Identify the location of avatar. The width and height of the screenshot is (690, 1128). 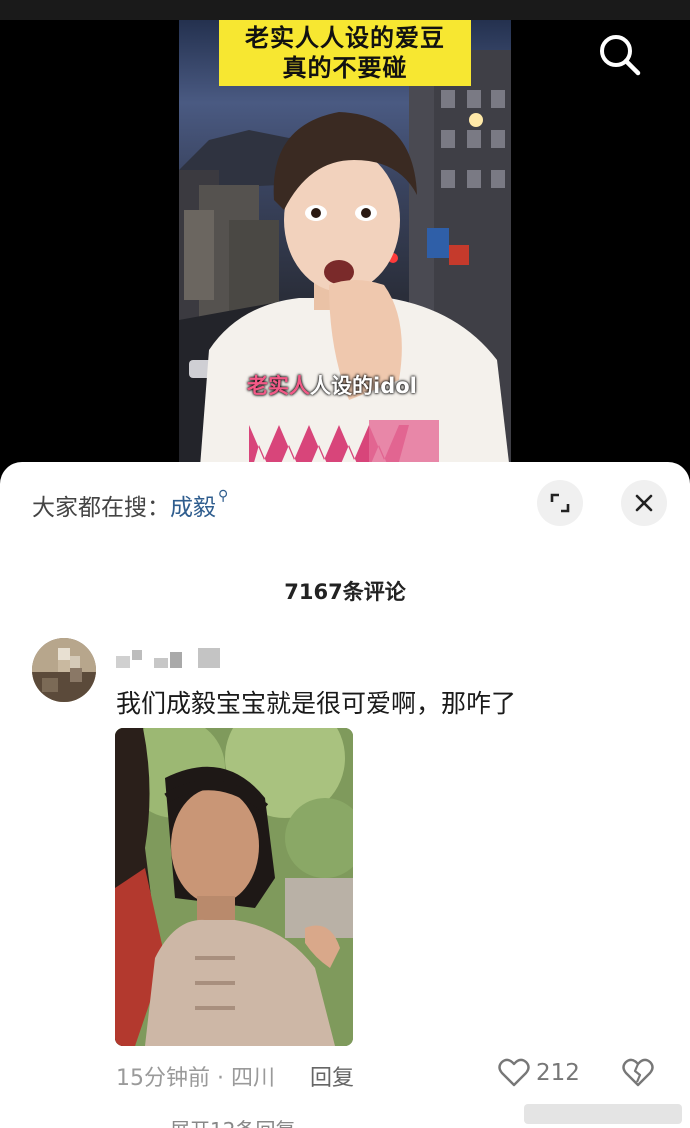
(64, 670).